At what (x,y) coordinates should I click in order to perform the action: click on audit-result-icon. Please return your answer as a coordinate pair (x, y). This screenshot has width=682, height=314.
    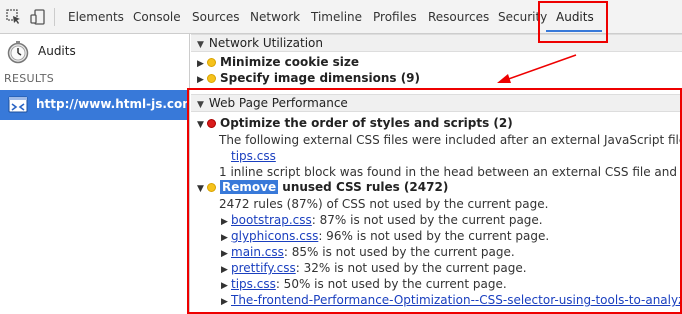
    Looking at the image, I should click on (18, 104).